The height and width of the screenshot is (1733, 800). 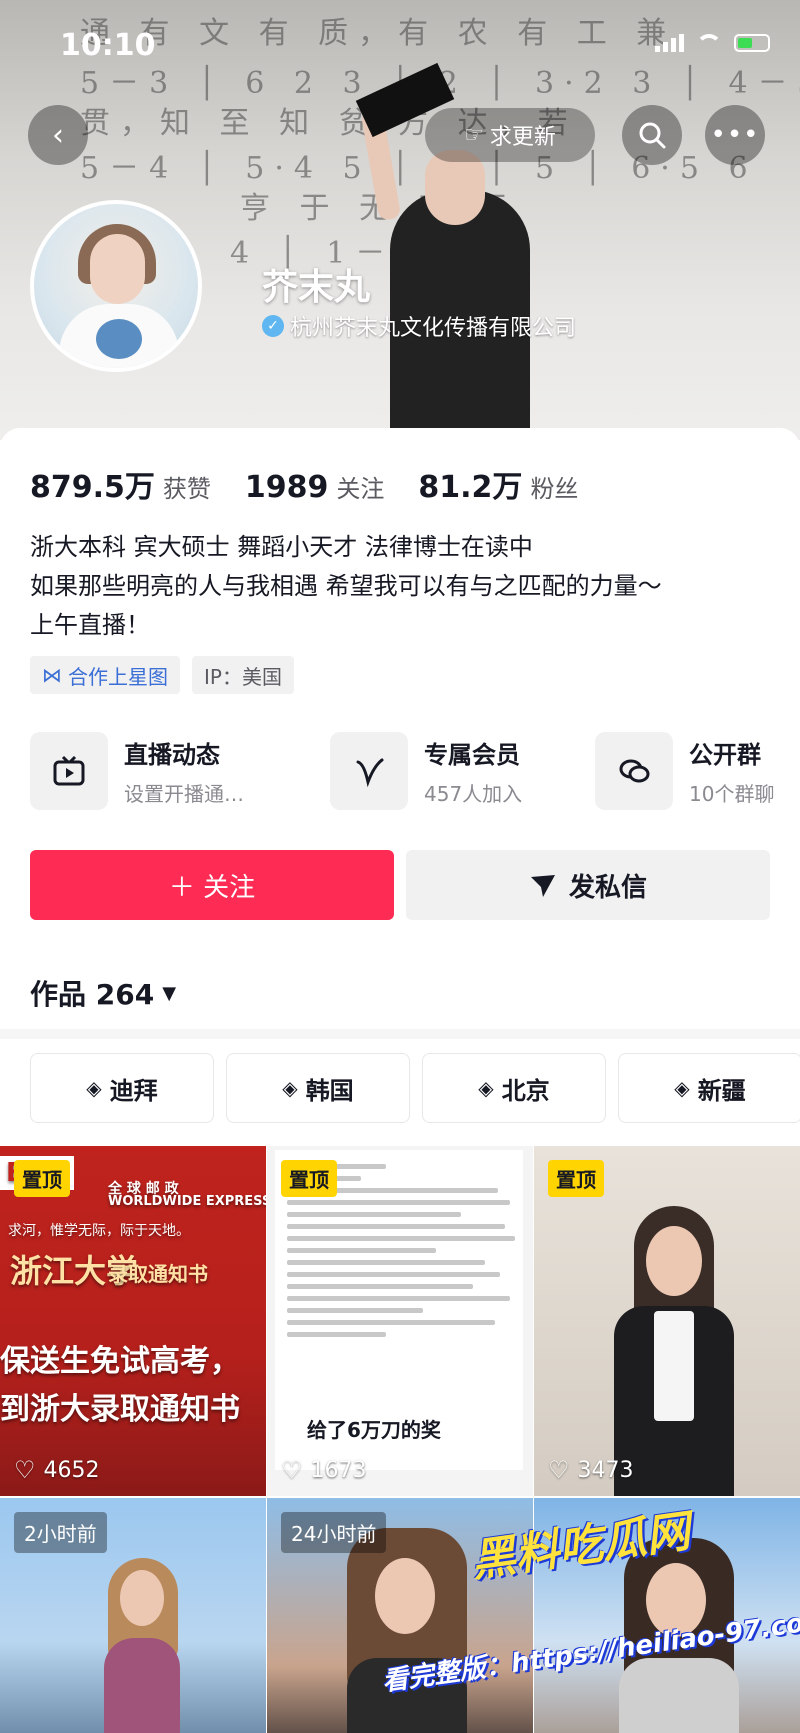 What do you see at coordinates (329, 1090) in the screenshot?
I see `collection-label: 韩国` at bounding box center [329, 1090].